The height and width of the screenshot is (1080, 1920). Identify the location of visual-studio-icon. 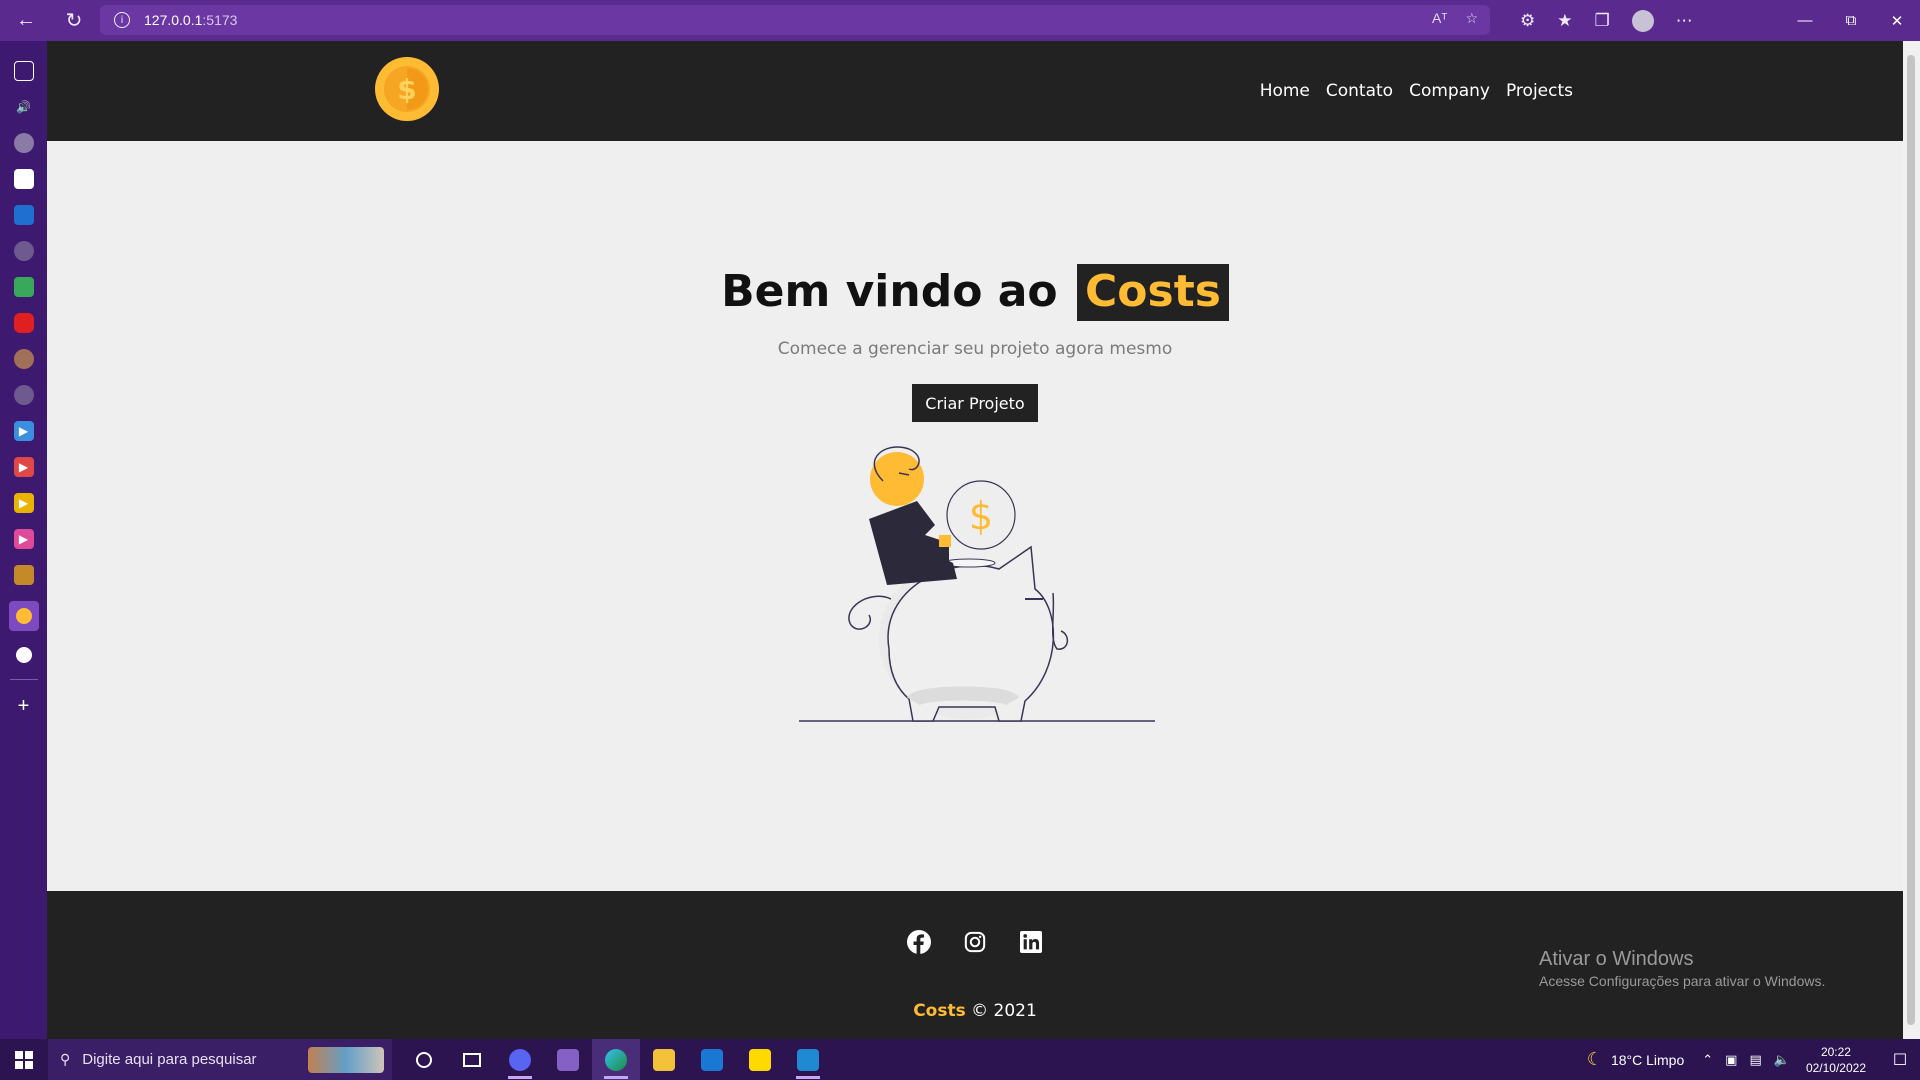
(568, 1059).